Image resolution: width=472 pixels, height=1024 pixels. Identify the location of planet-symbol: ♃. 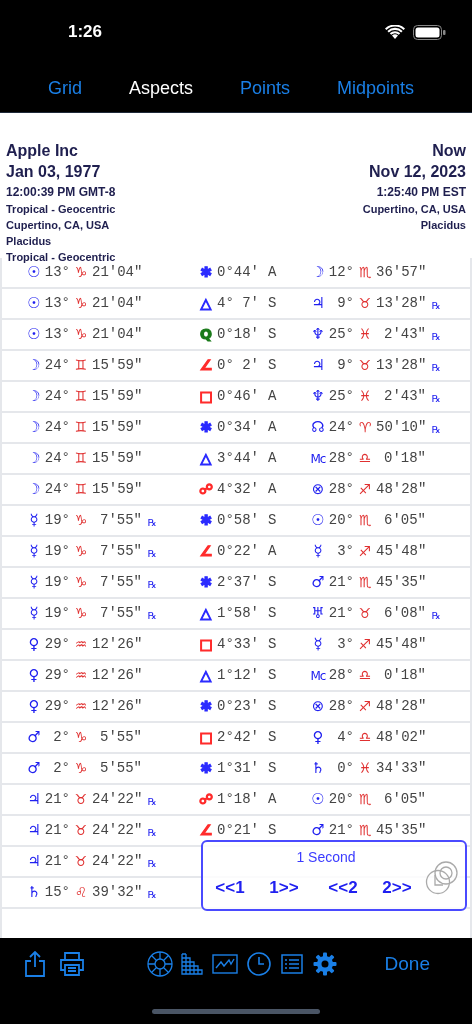
(318, 366).